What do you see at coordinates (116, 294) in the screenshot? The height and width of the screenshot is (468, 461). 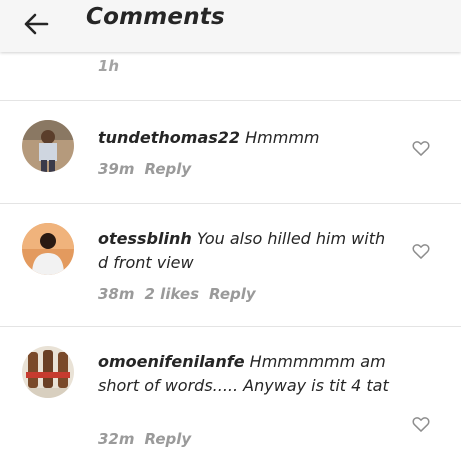 I see `comment-time: 38m` at bounding box center [116, 294].